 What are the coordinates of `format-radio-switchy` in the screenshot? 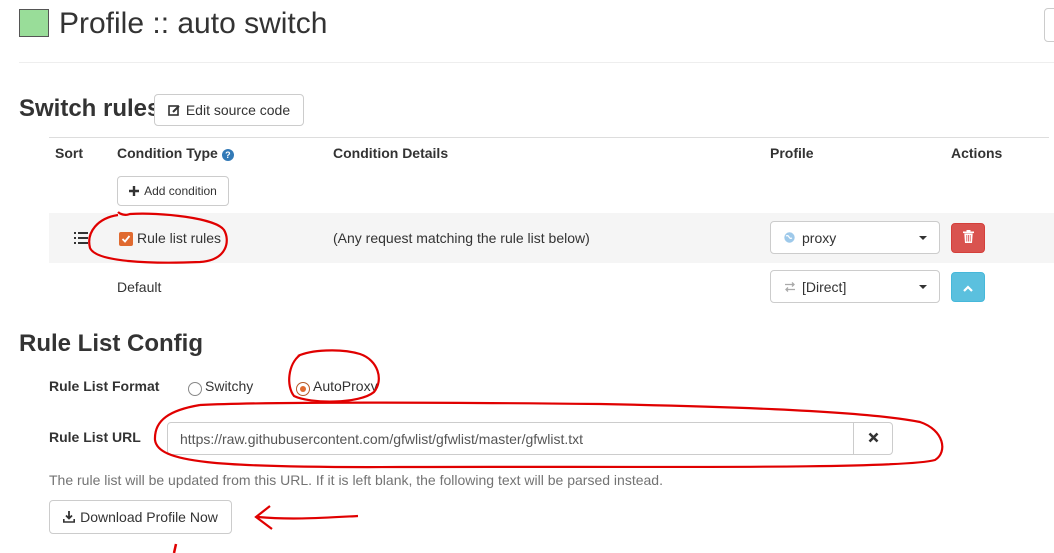 It's located at (195, 389).